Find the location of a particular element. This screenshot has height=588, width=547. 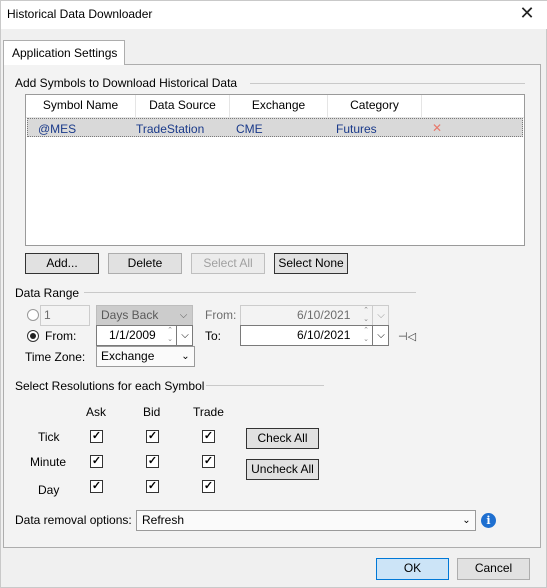

days-back-radio is located at coordinates (33, 315).